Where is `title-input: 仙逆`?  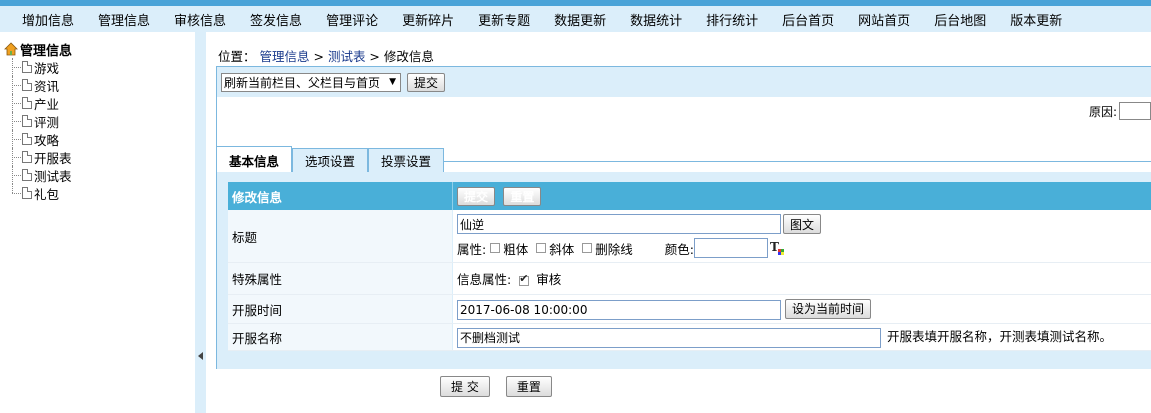 title-input: 仙逆 is located at coordinates (619, 224).